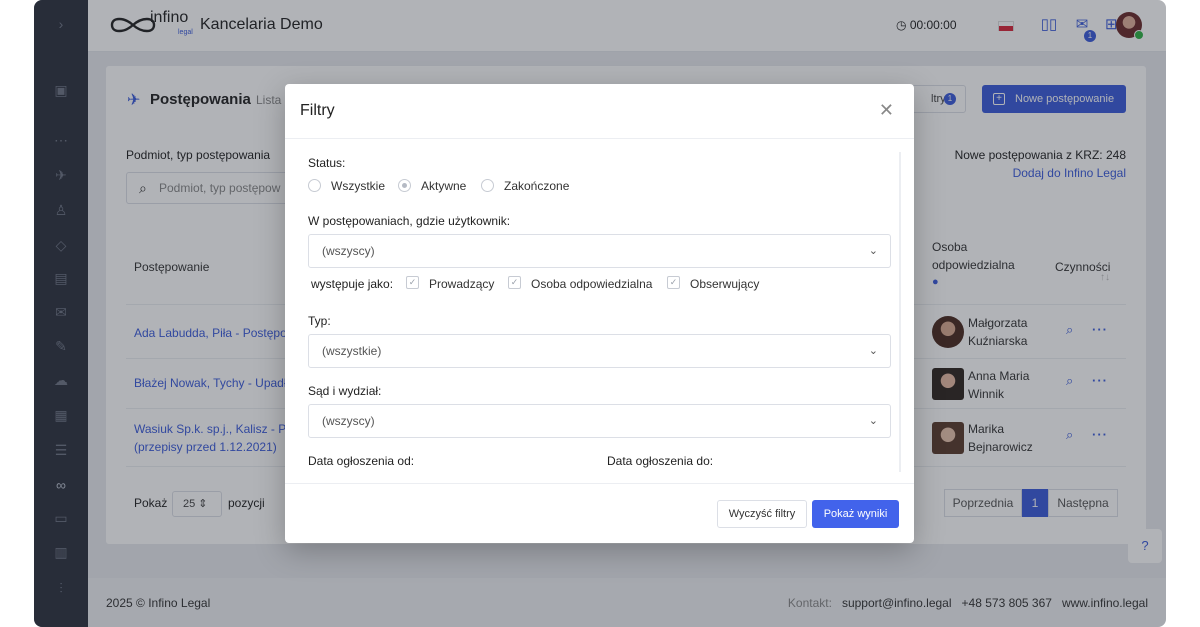  I want to click on checkbox-lead-label: Prowadzący, so click(461, 284).